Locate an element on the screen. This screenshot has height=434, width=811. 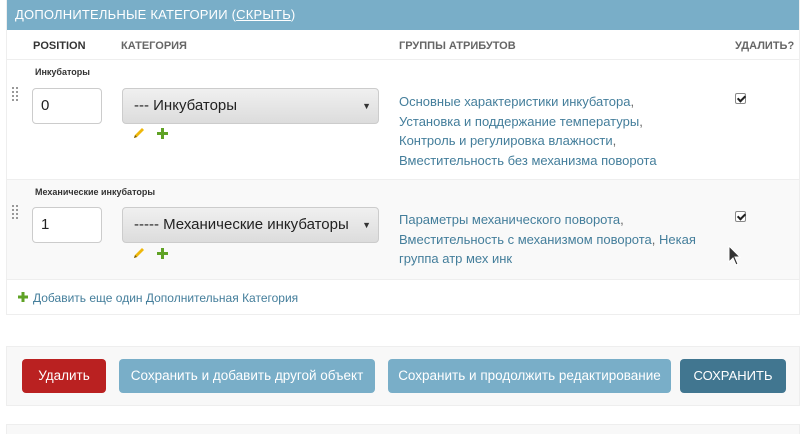
attribute-group-link: Вместительность с механизмом поворота is located at coordinates (525, 239).